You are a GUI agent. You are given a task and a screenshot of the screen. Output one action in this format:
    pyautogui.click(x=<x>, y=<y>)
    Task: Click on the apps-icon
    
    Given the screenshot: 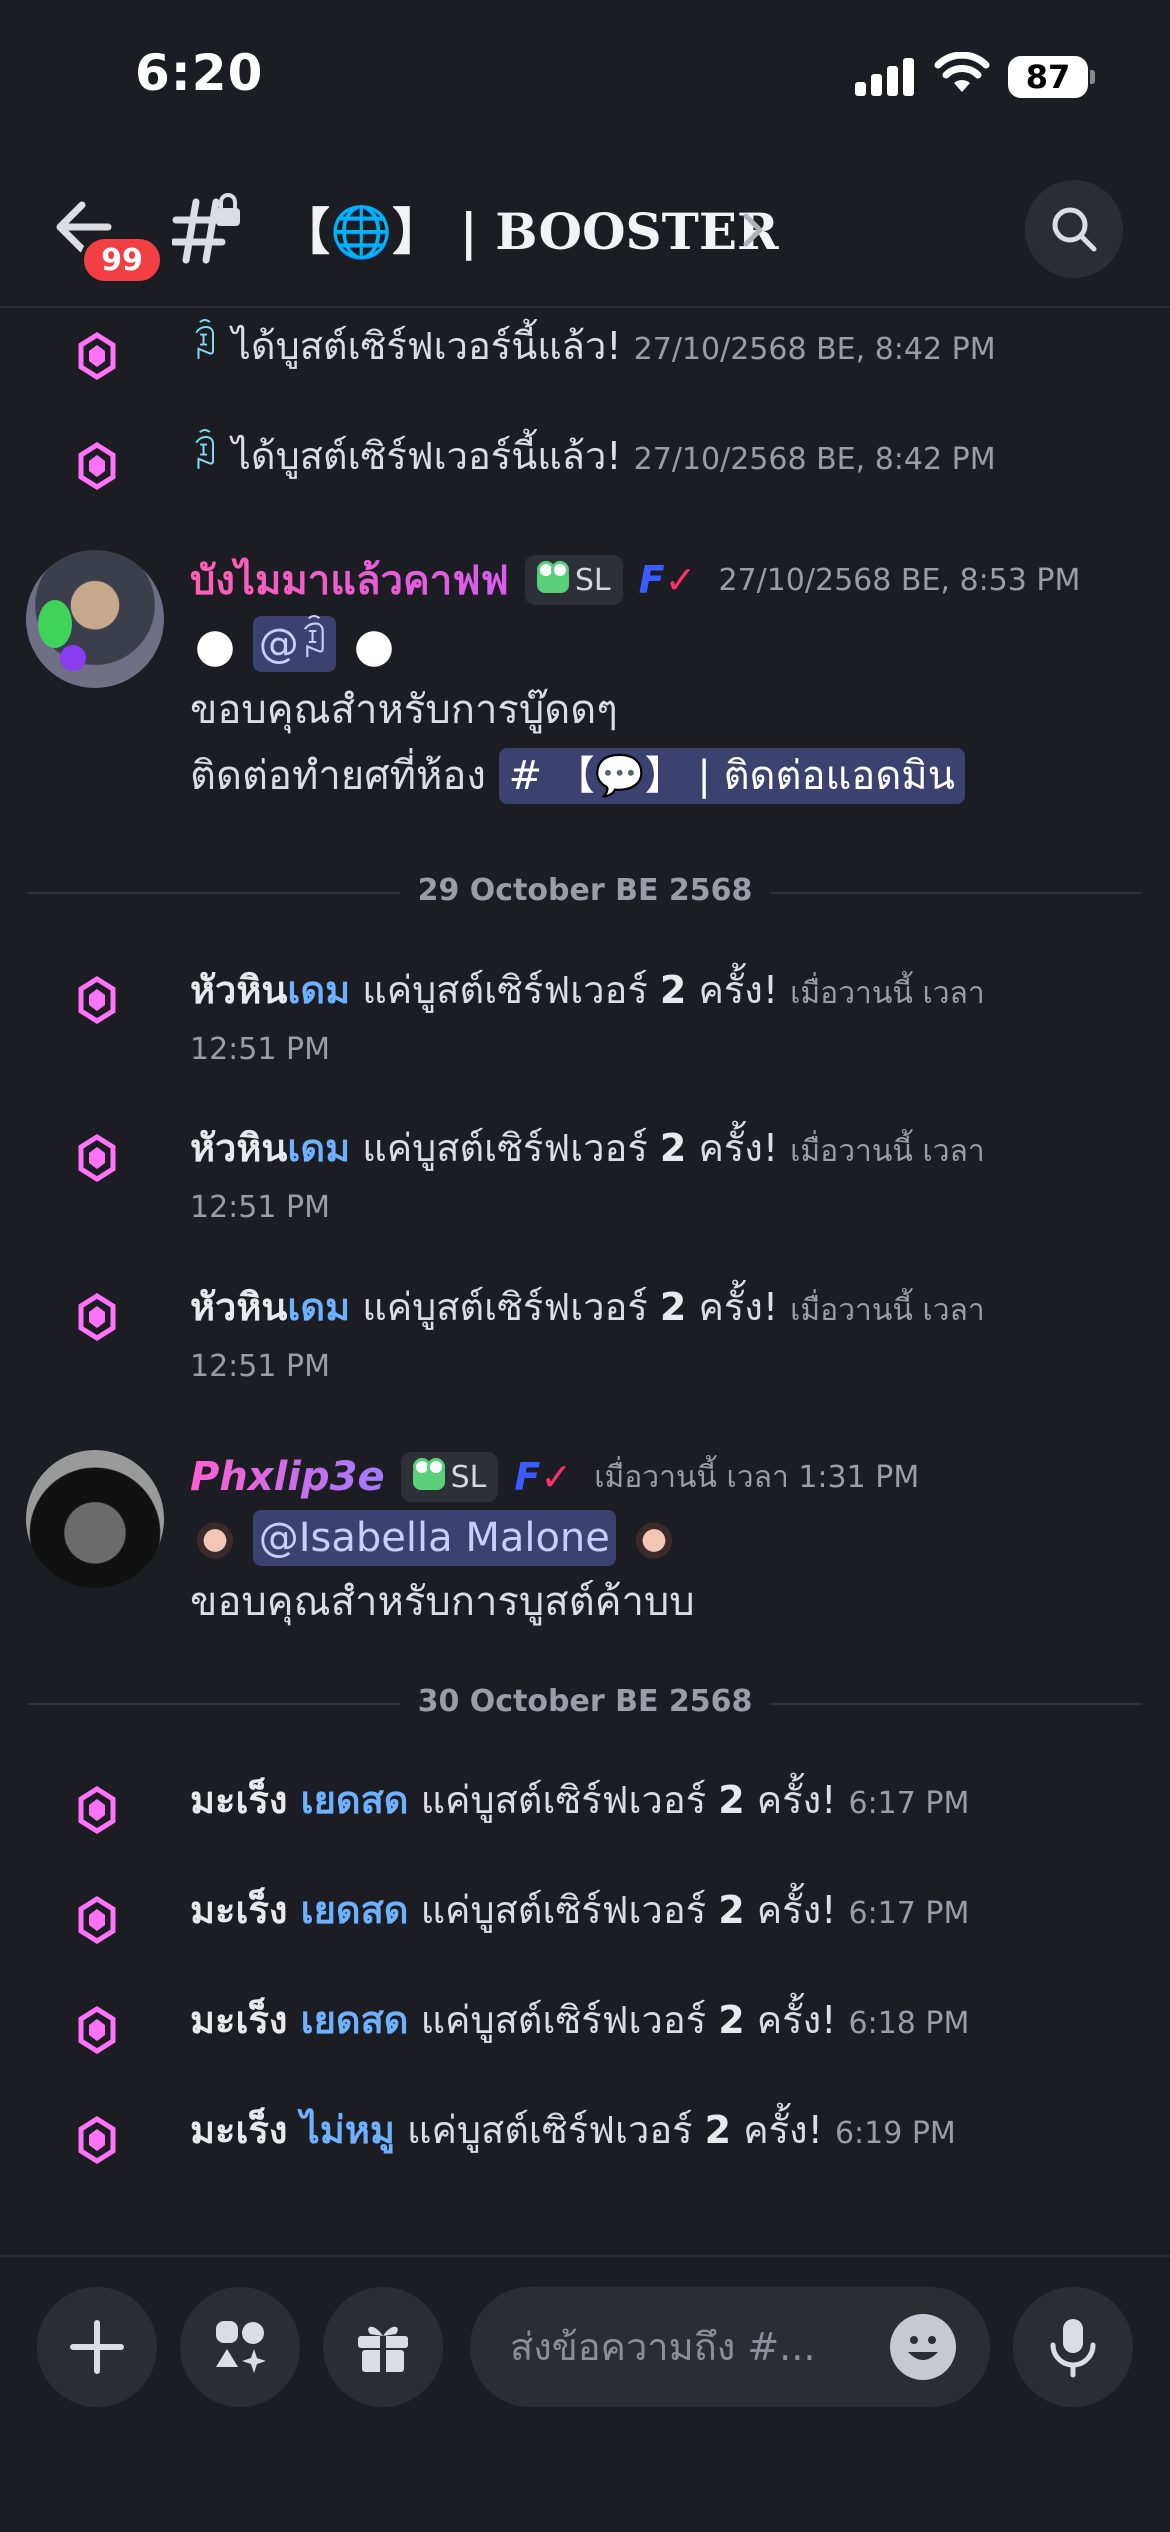 What is the action you would take?
    pyautogui.click(x=241, y=2347)
    